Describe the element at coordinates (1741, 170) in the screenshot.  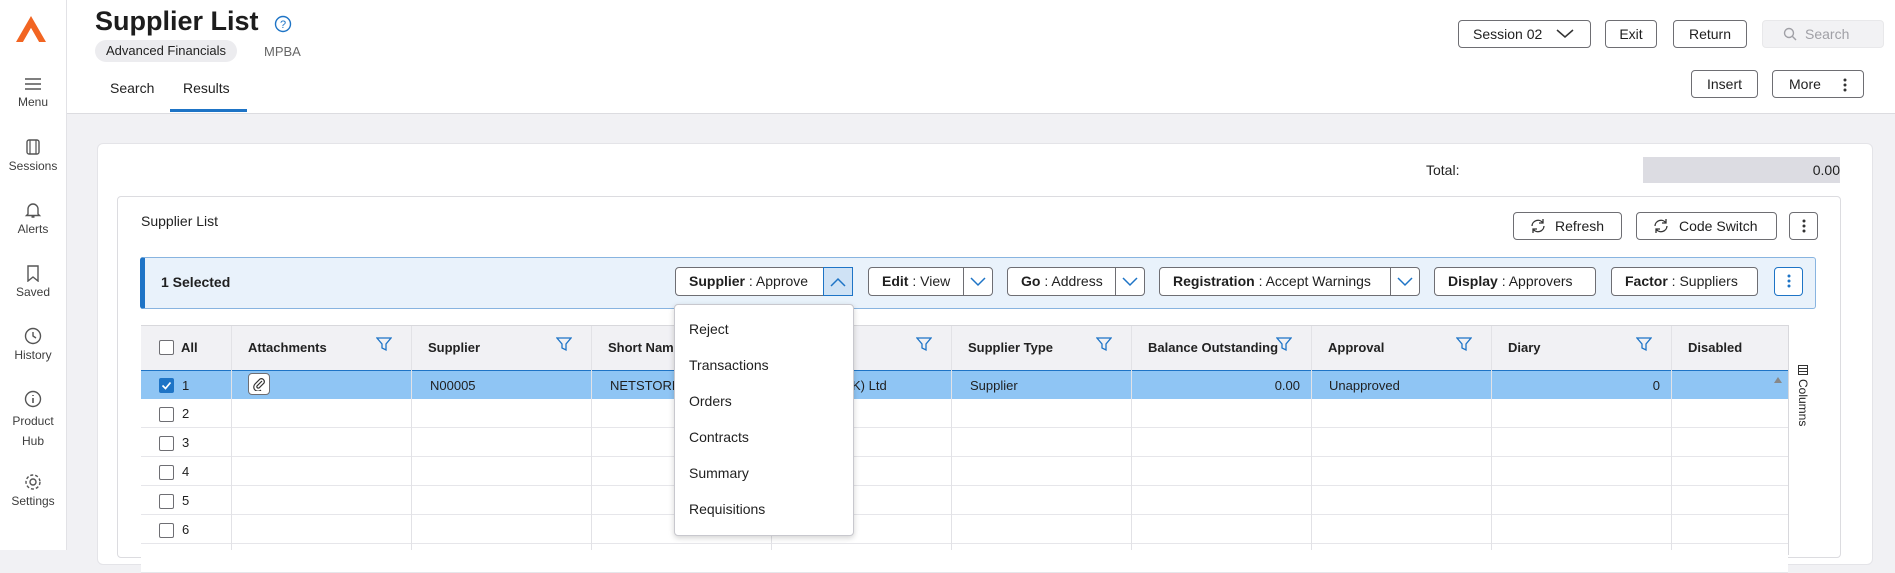
I see `total-value: 0.00` at that location.